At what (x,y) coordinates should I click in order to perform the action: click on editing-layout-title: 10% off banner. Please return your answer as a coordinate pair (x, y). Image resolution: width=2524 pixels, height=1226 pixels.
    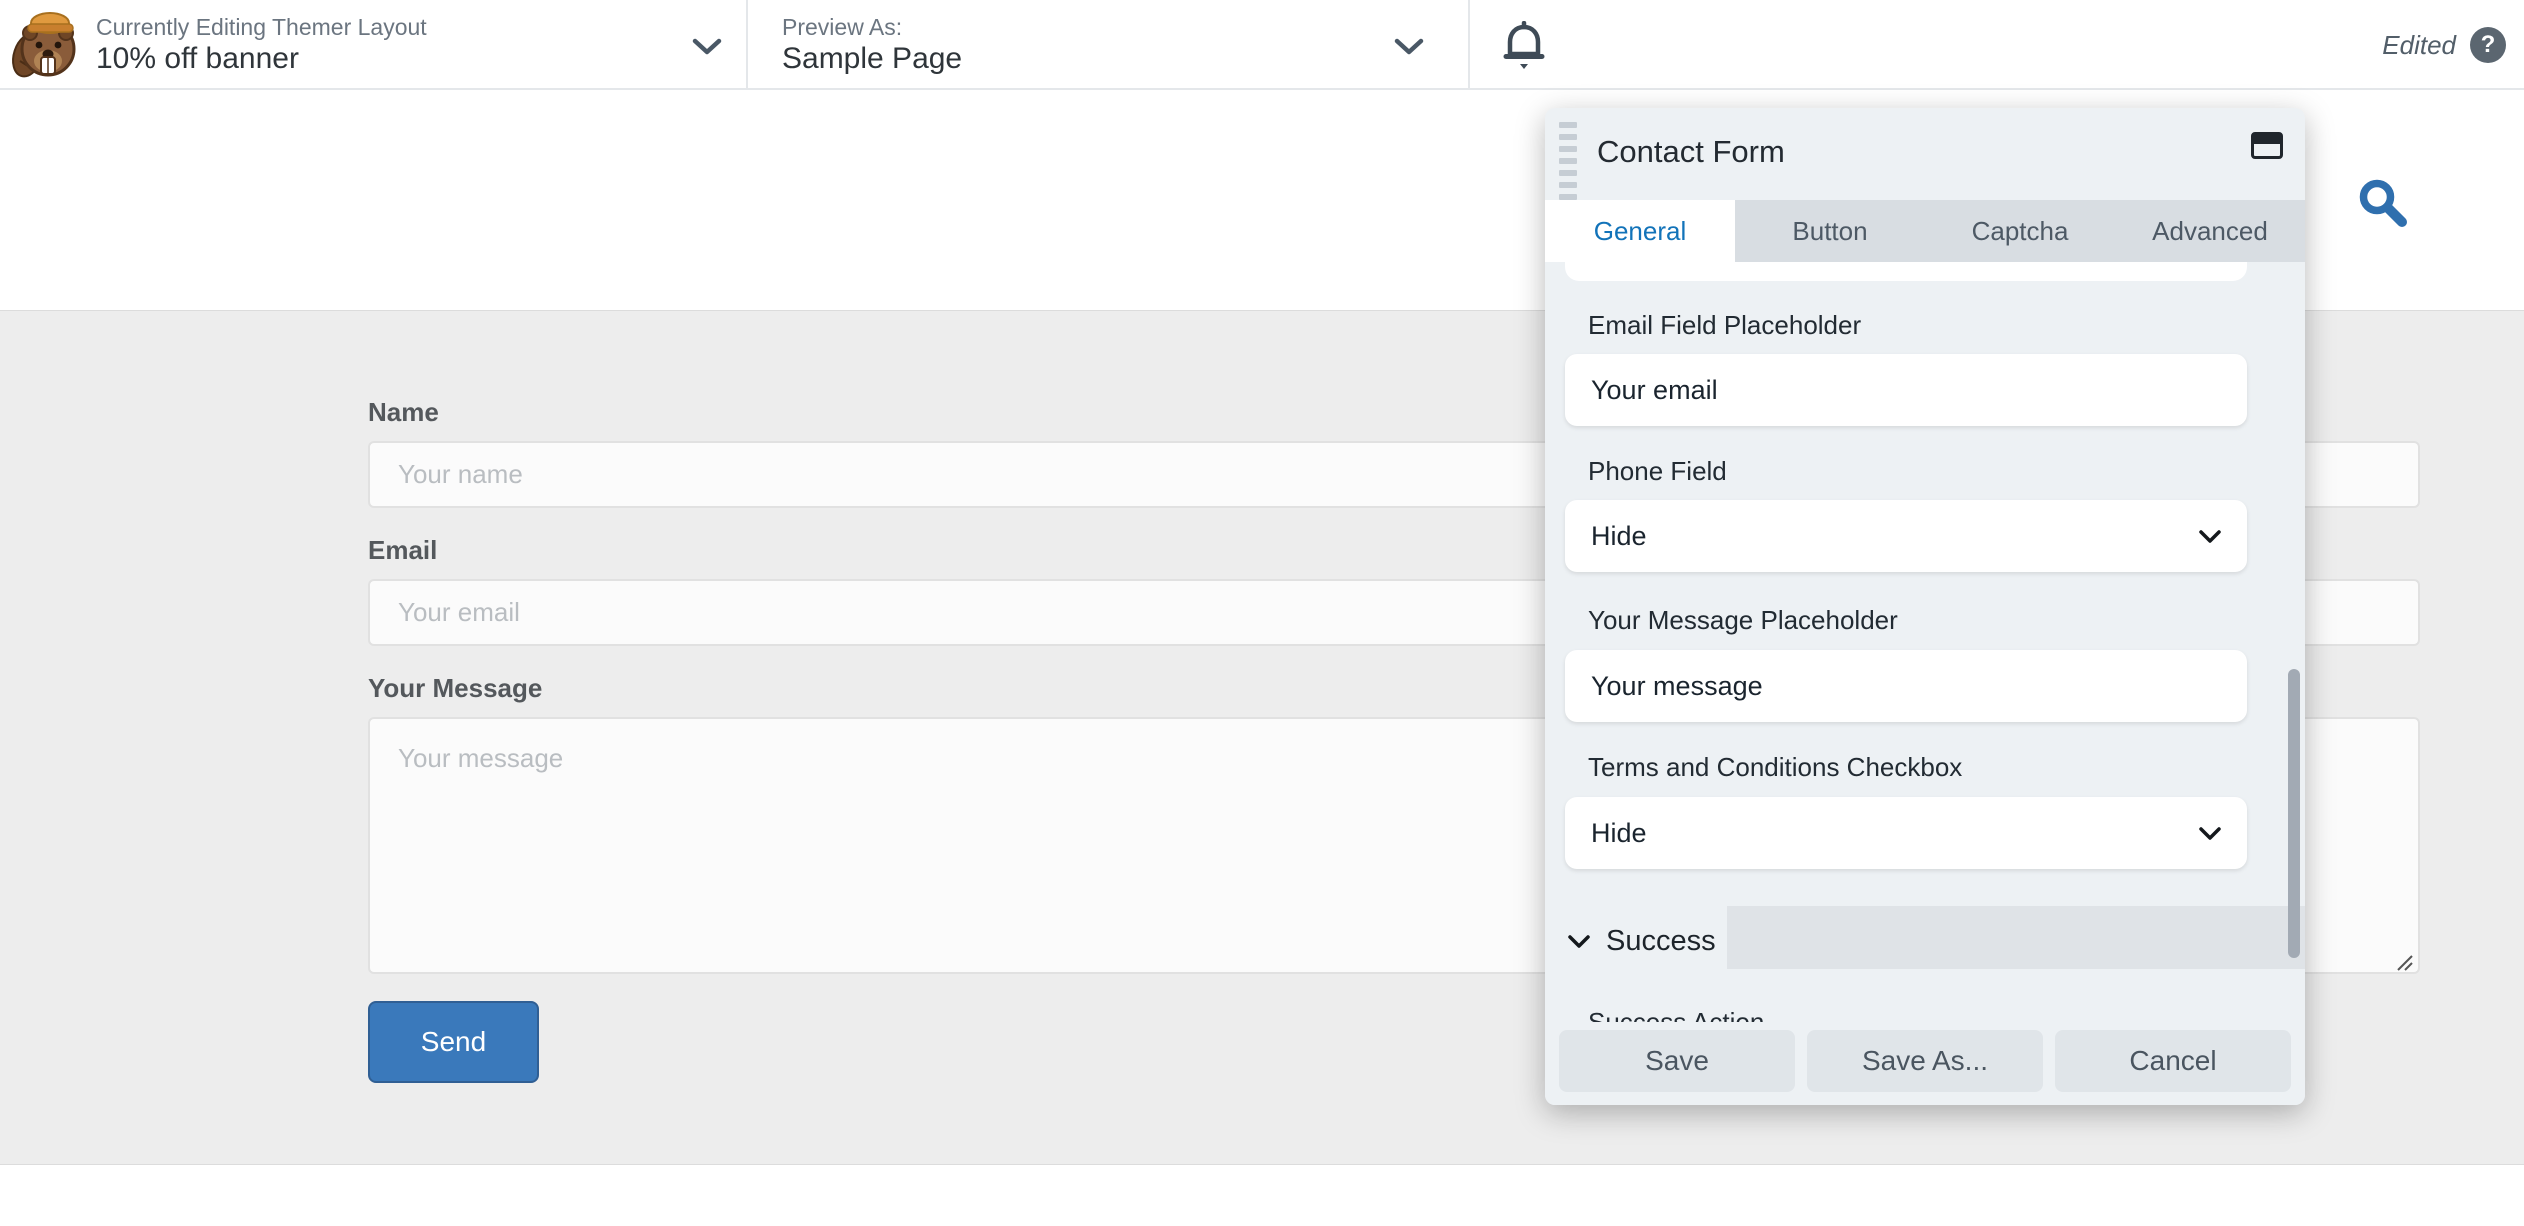
    Looking at the image, I should click on (197, 58).